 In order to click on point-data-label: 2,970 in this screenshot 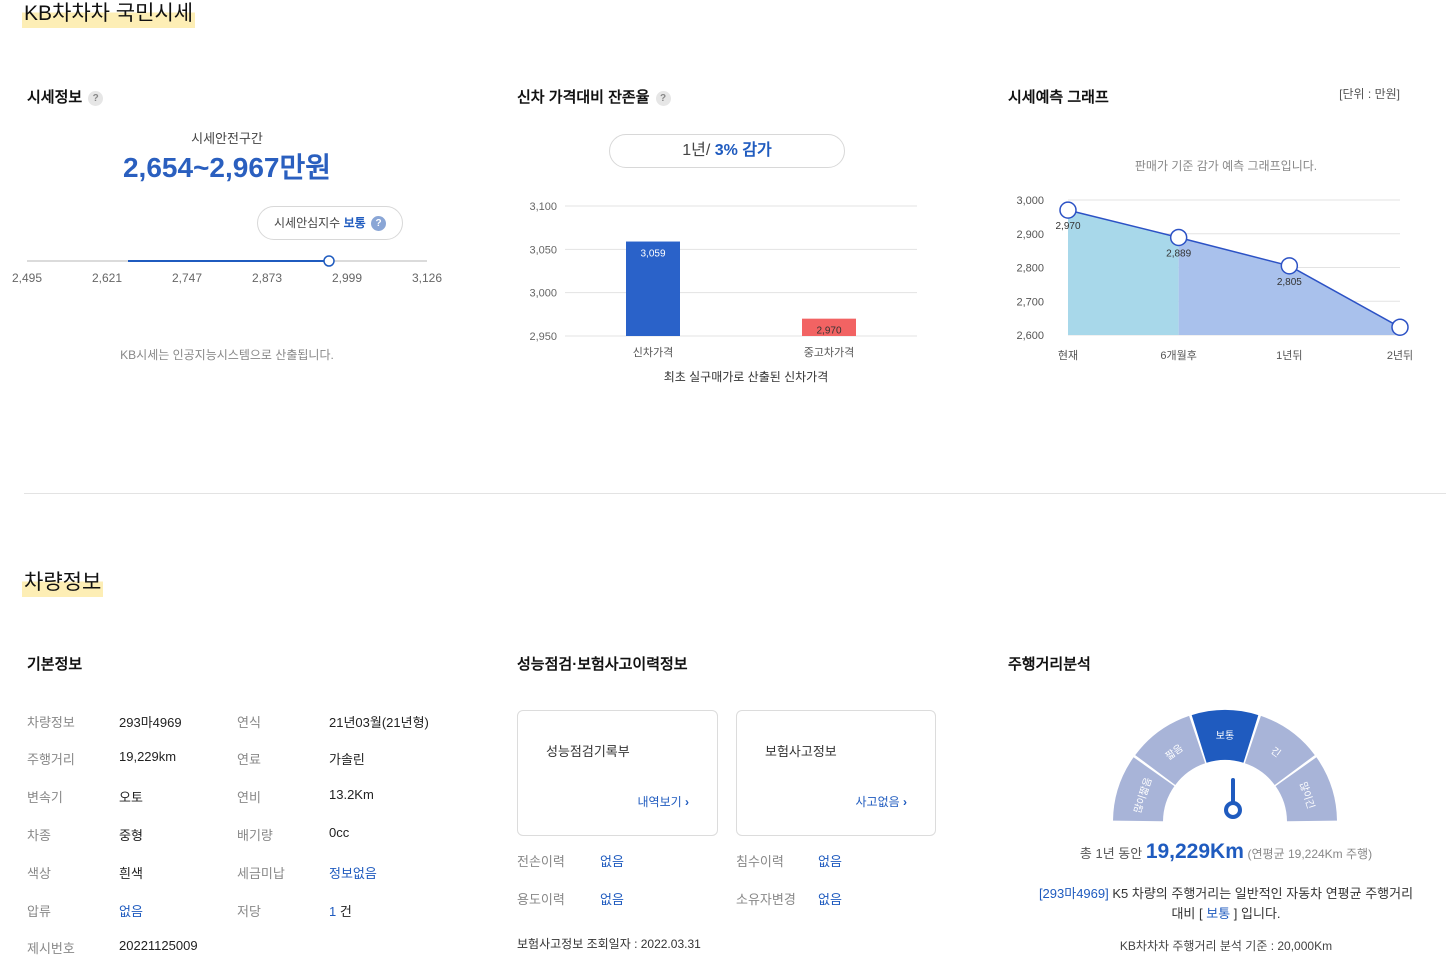, I will do `click(1067, 226)`.